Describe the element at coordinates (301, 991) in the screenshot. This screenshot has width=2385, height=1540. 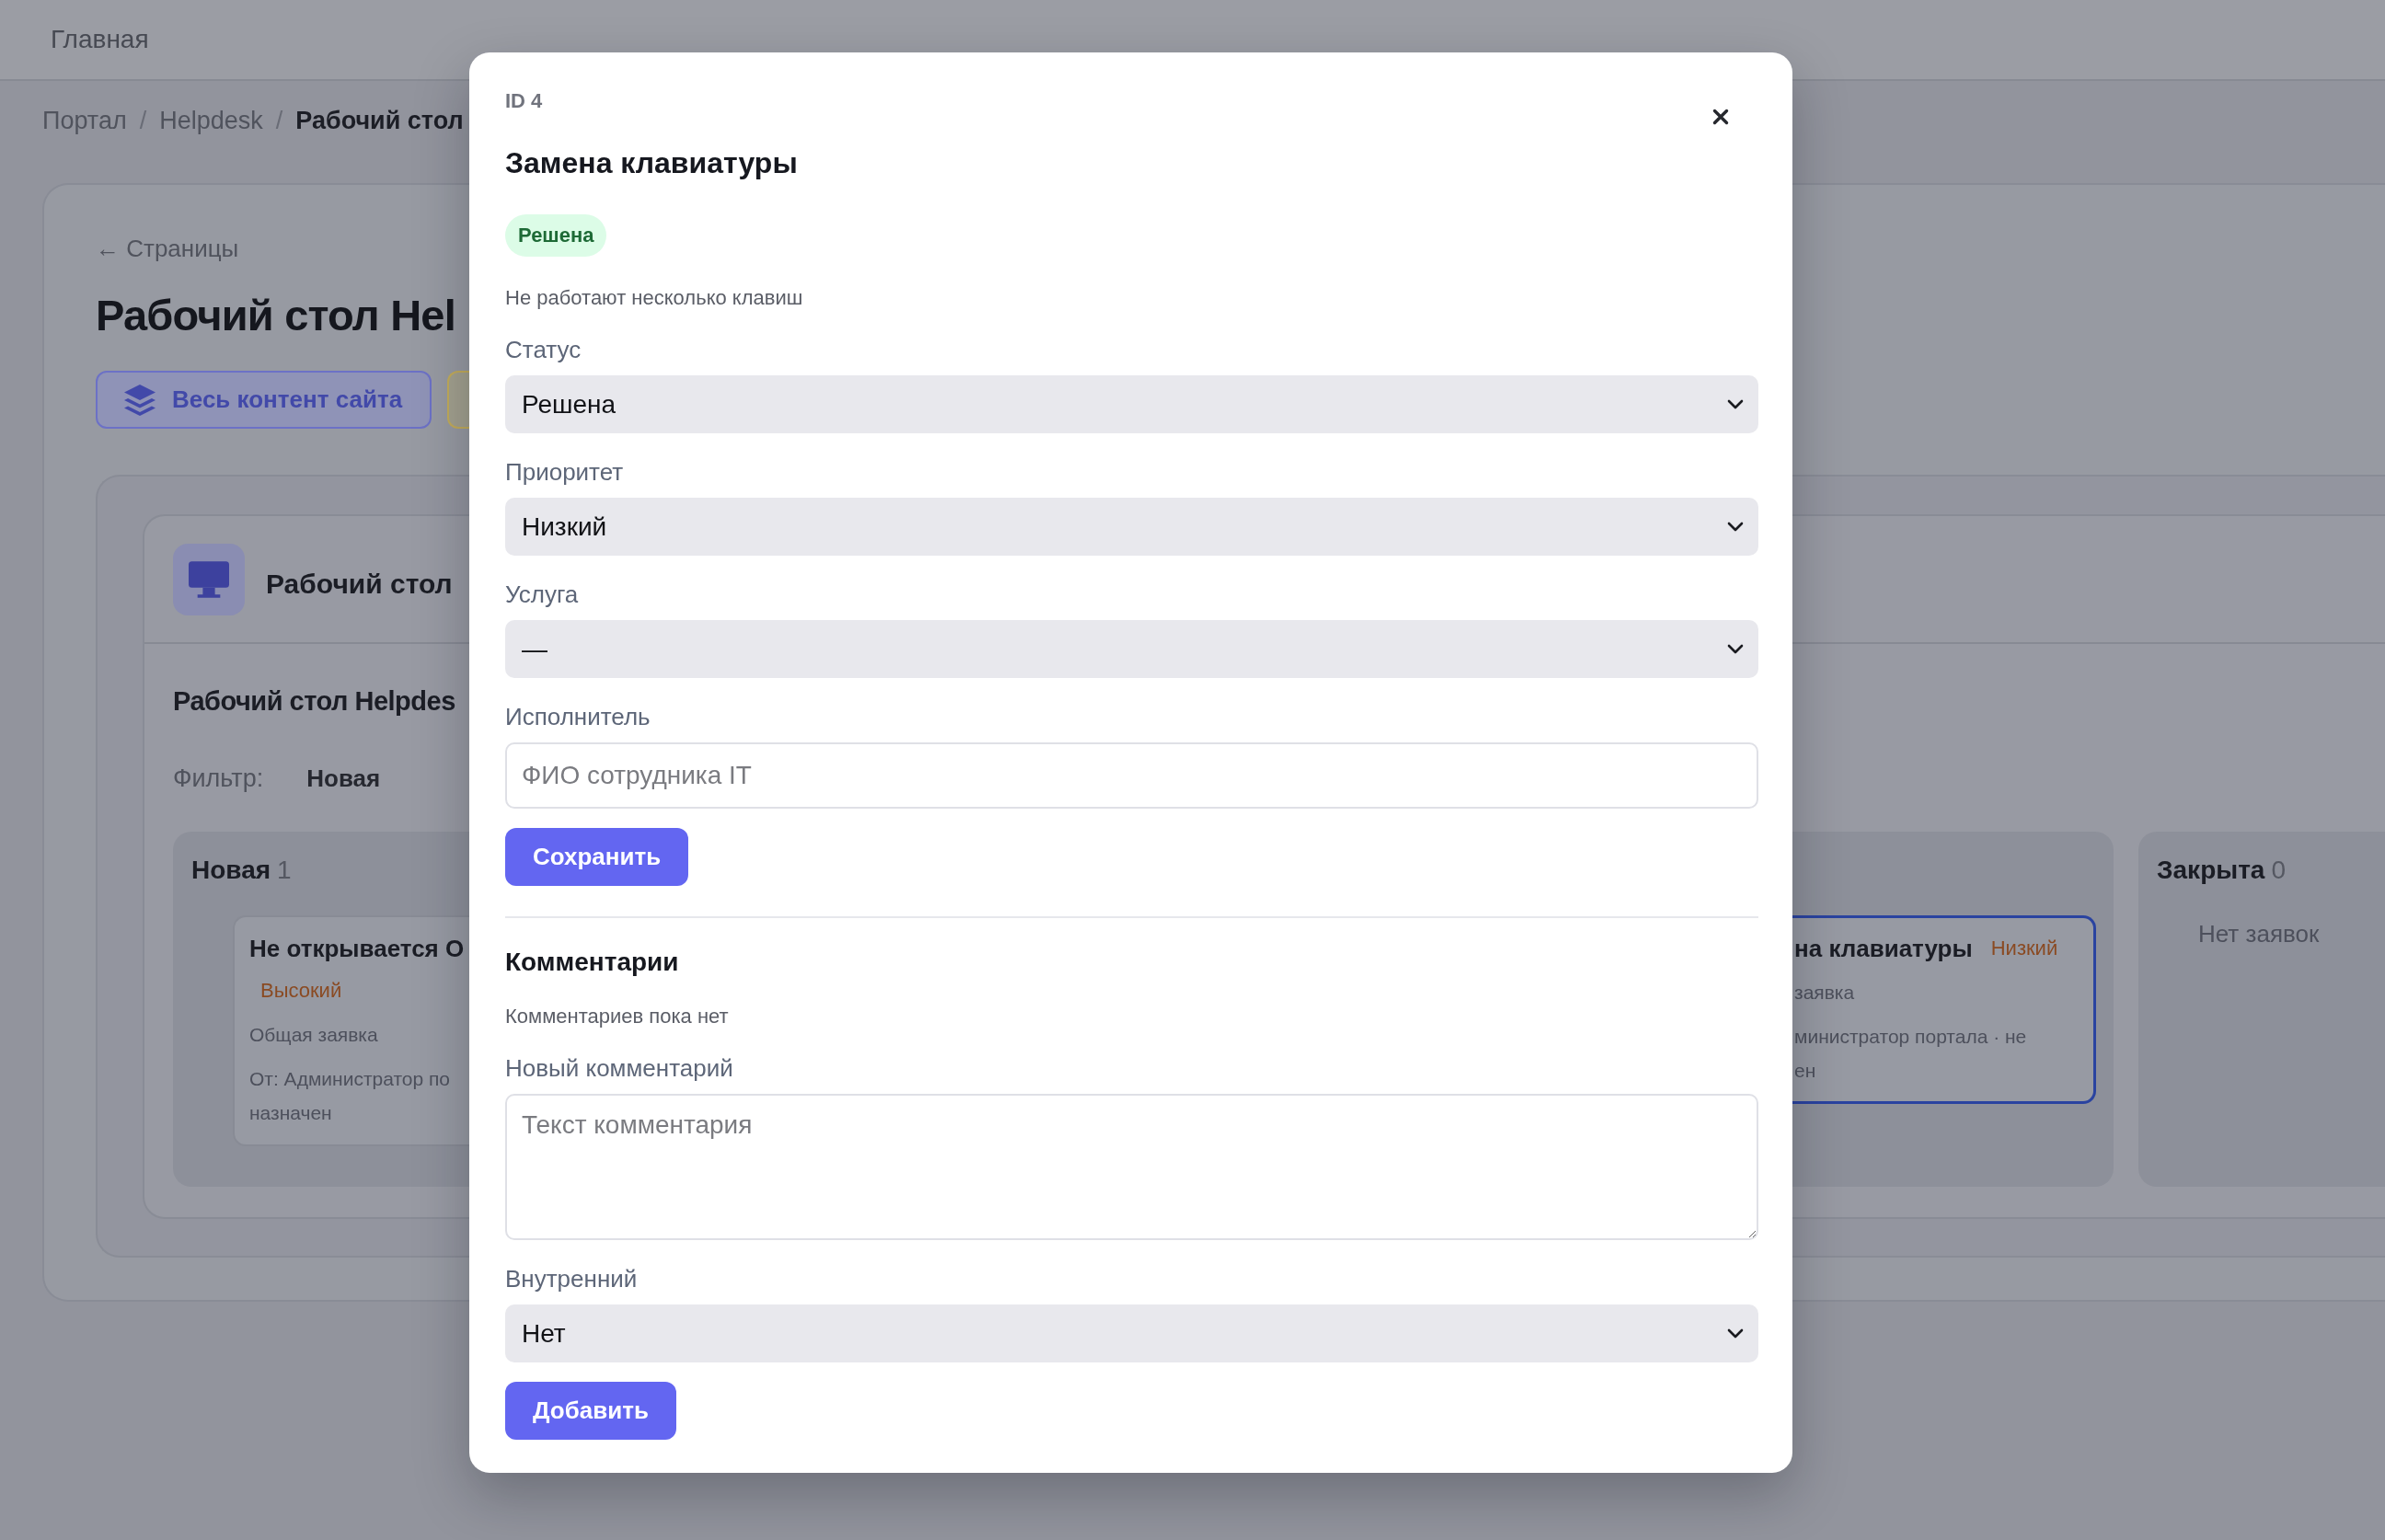
I see `priority-label: Высокий` at that location.